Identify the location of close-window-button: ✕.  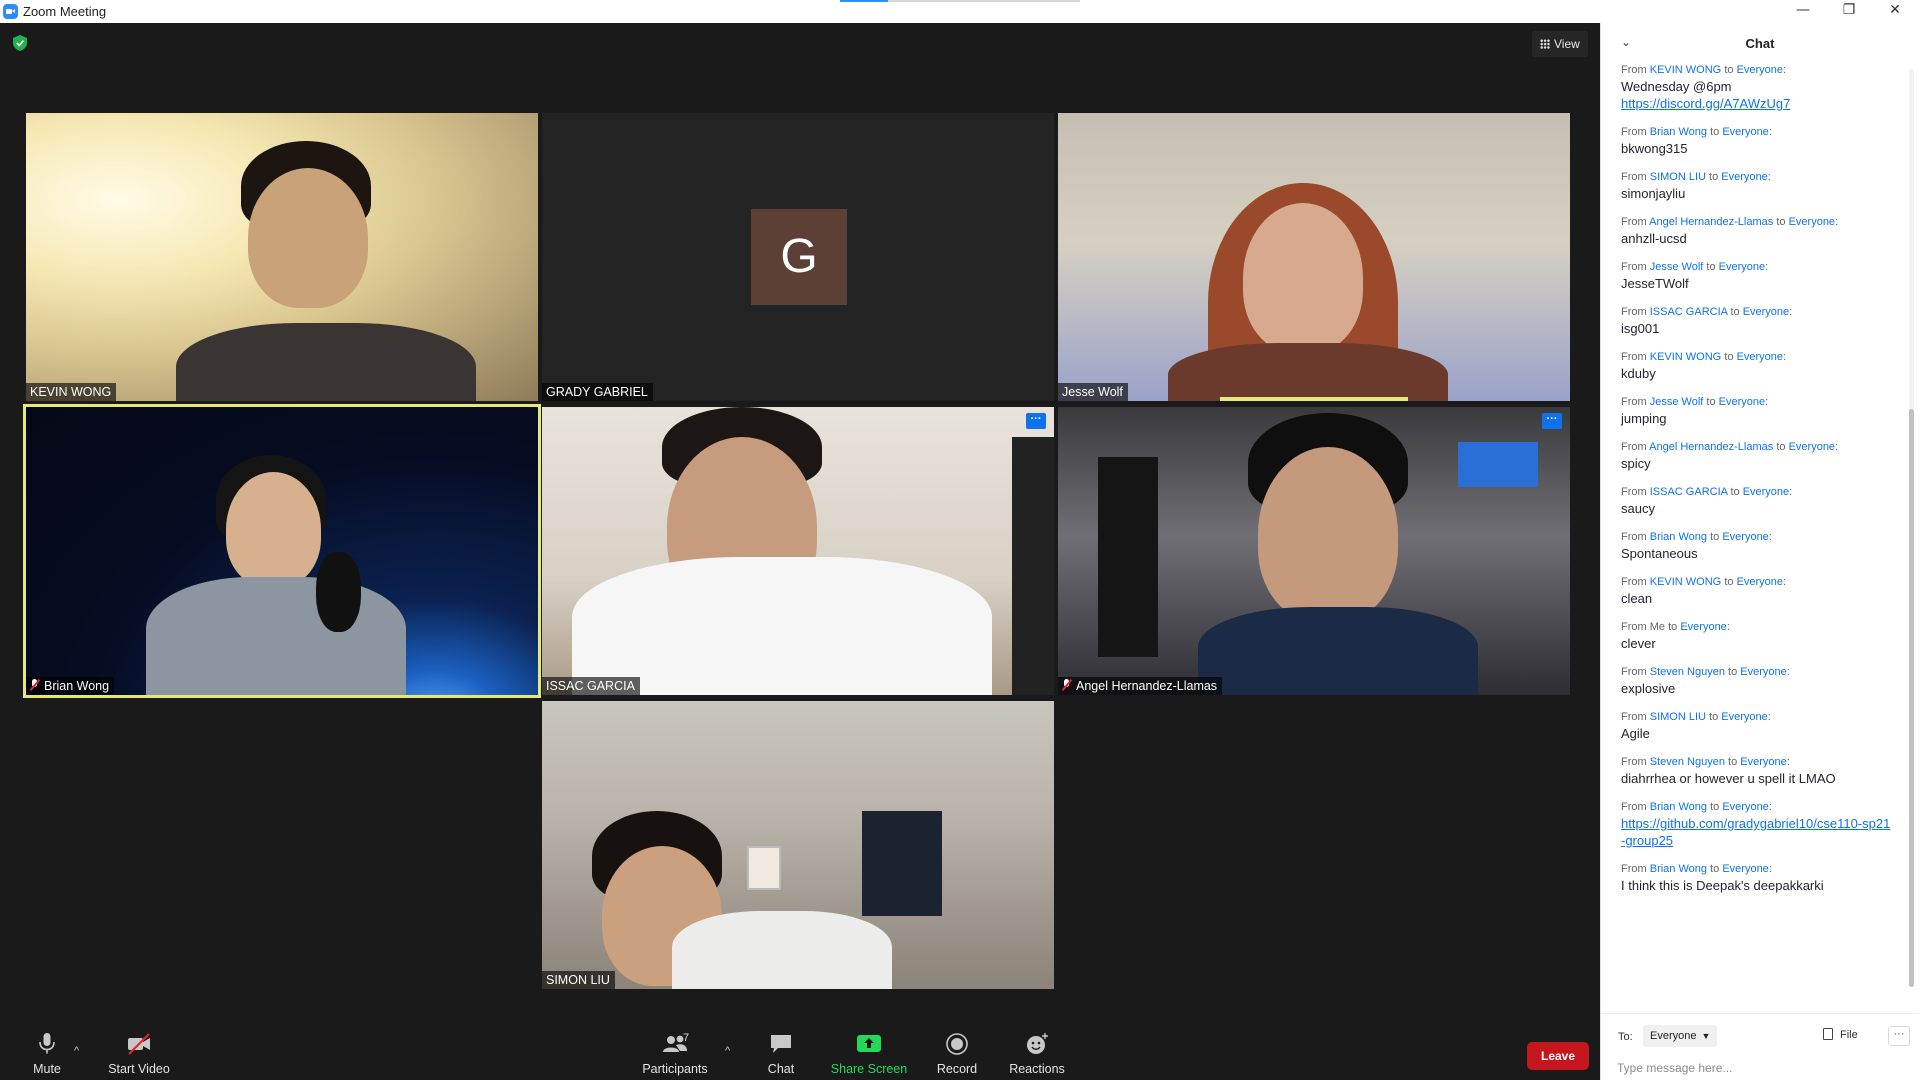
(1895, 11).